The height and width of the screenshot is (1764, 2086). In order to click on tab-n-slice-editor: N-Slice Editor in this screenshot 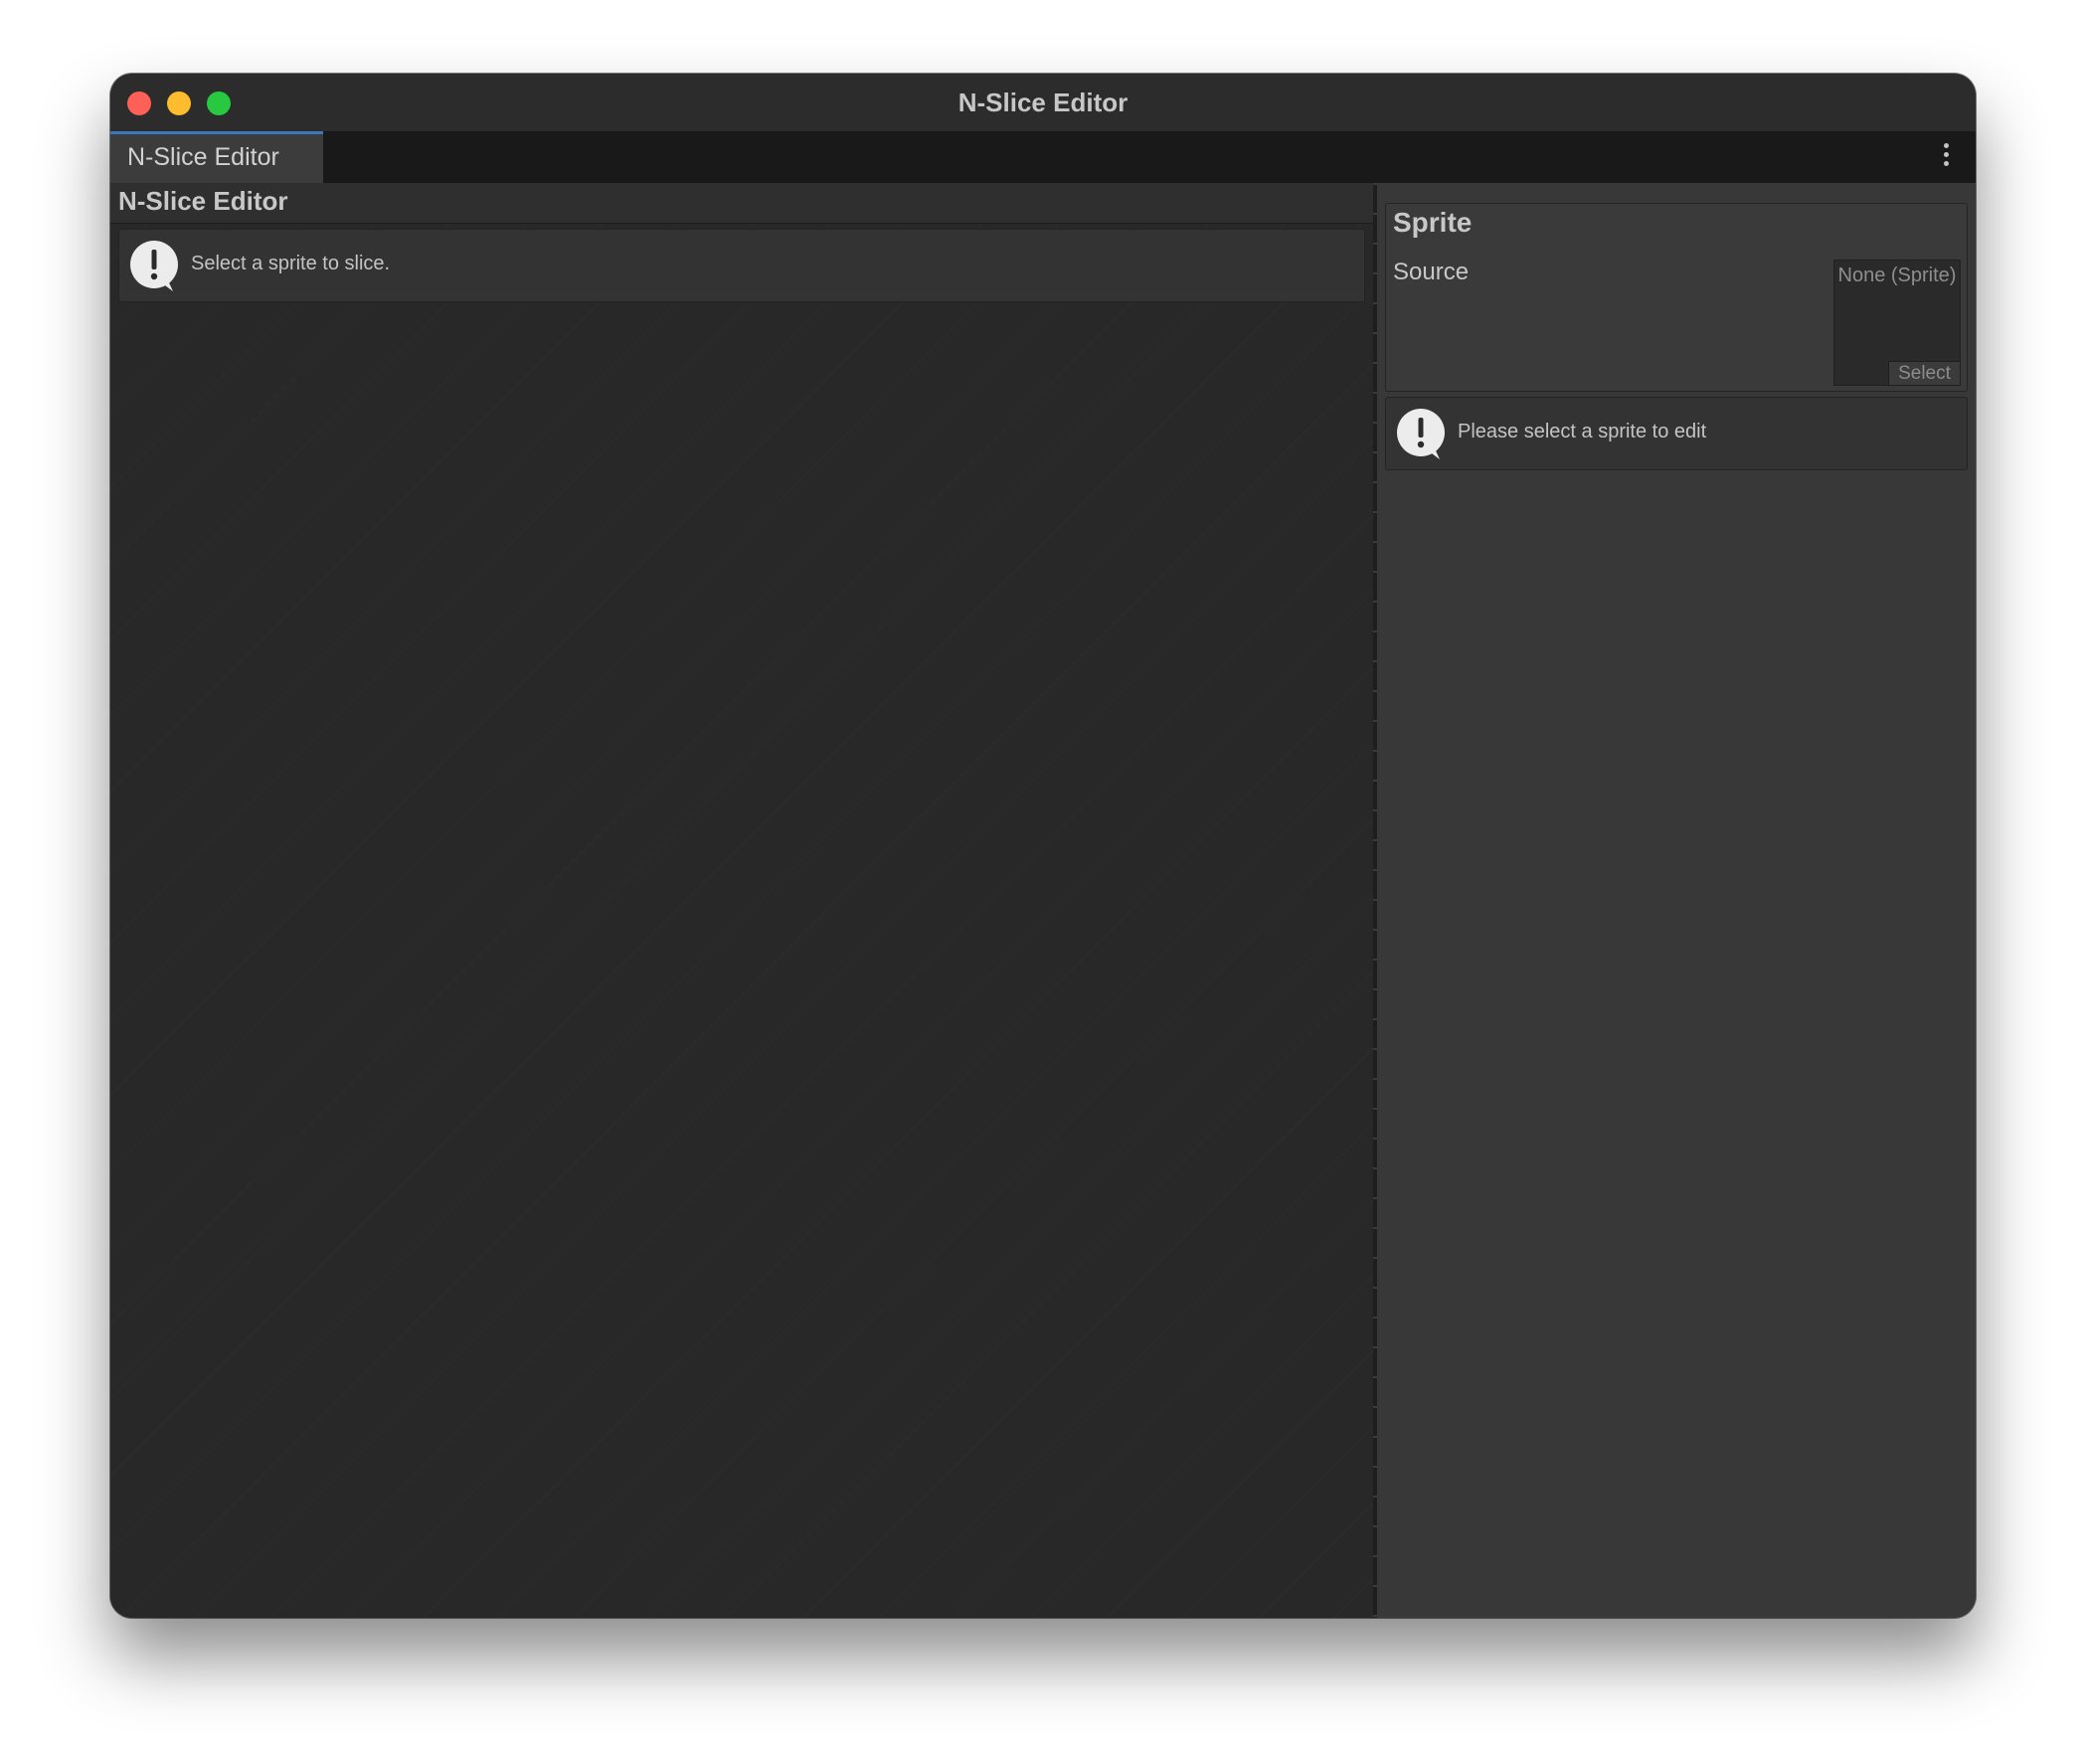, I will do `click(217, 157)`.